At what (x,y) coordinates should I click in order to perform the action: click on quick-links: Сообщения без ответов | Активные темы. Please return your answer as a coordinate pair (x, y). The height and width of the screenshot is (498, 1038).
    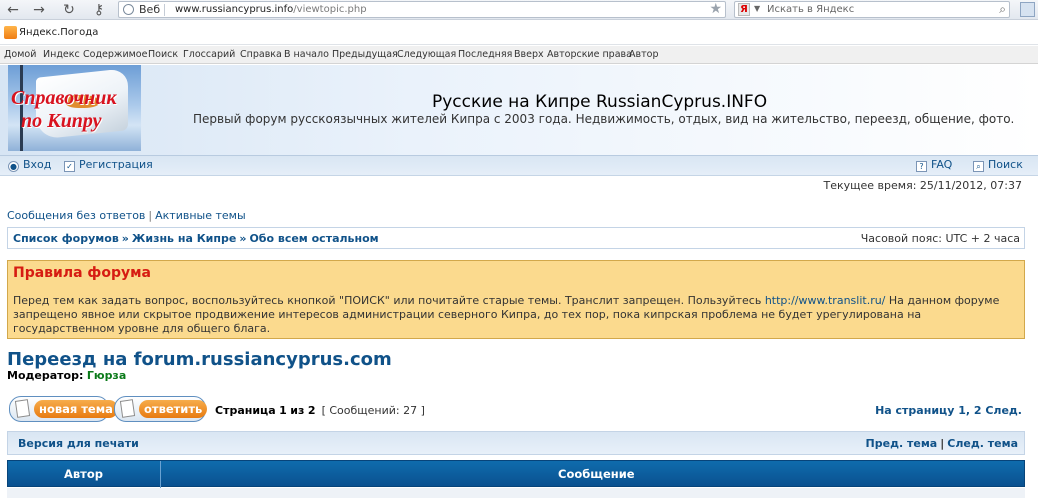
    Looking at the image, I should click on (126, 215).